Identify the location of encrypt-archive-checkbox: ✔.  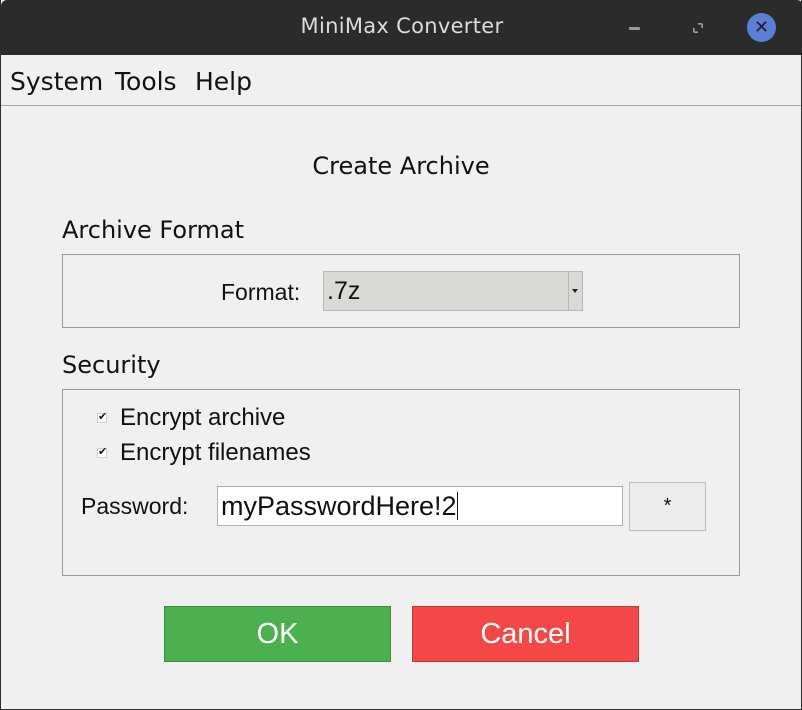
(102, 416).